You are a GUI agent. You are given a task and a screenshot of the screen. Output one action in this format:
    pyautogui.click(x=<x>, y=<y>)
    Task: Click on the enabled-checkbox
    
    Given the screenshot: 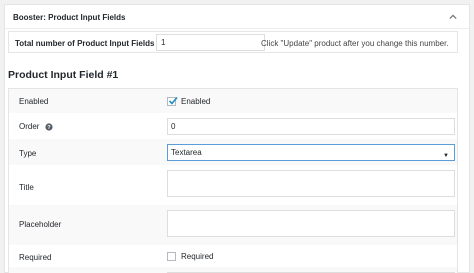 What is the action you would take?
    pyautogui.click(x=172, y=101)
    